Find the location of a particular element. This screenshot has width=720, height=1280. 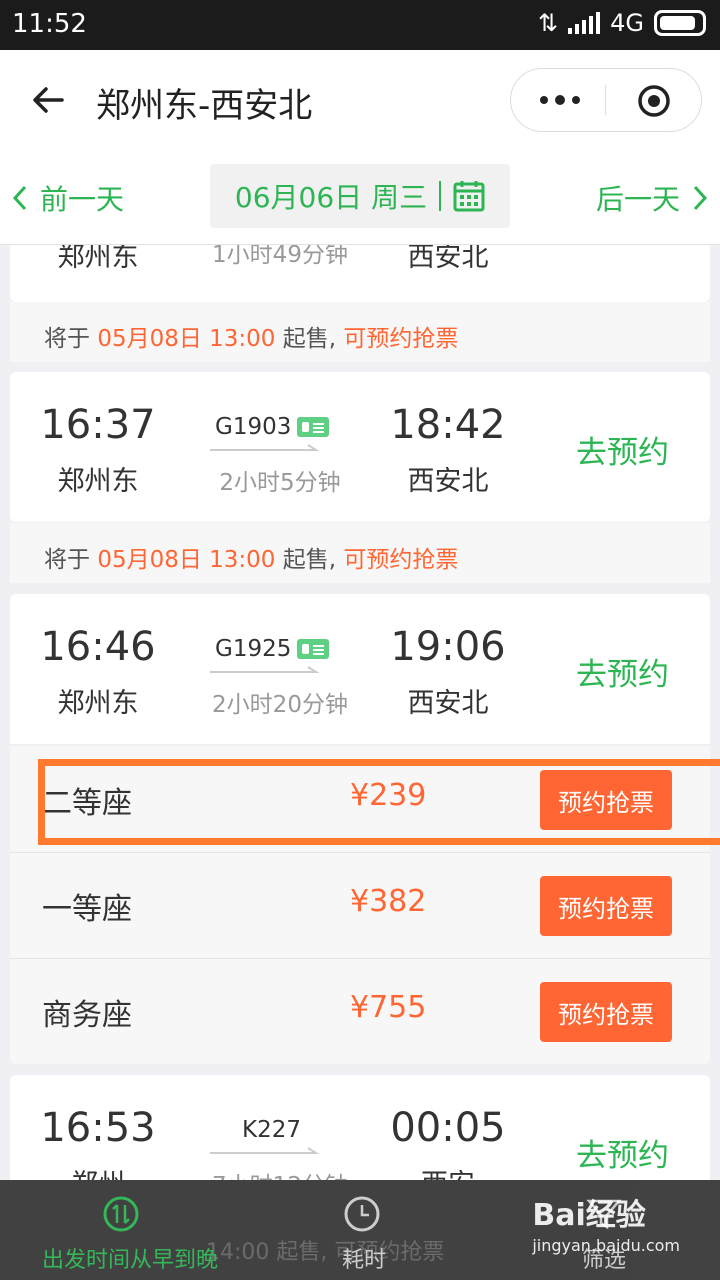

train-card: 16:46 郑州东 G1925 2小时20分钟 19:06 西安北 去预约 is located at coordinates (360, 669).